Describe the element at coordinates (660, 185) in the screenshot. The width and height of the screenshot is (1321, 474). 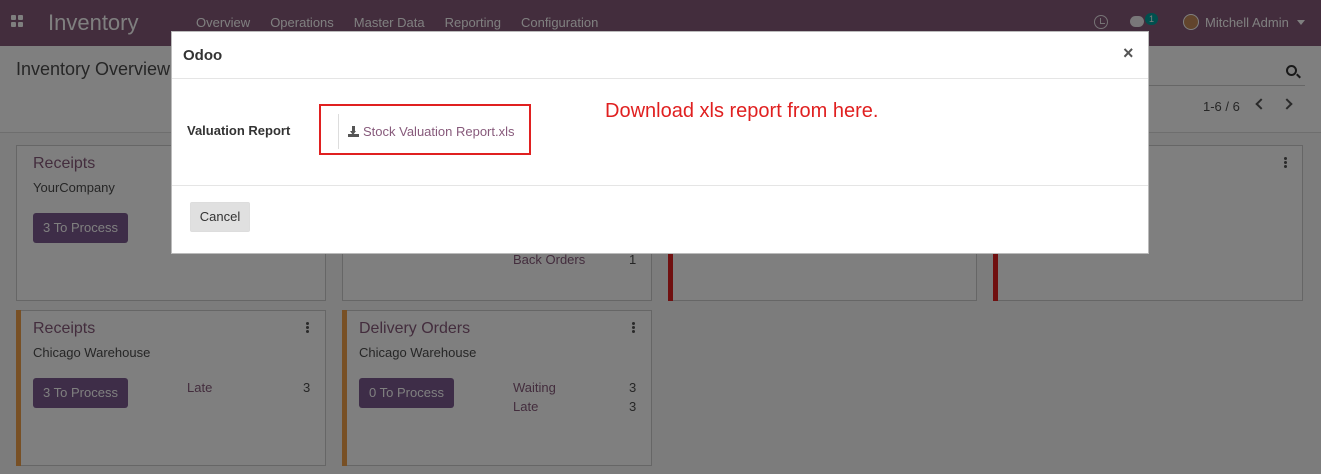
I see `footer-divider` at that location.